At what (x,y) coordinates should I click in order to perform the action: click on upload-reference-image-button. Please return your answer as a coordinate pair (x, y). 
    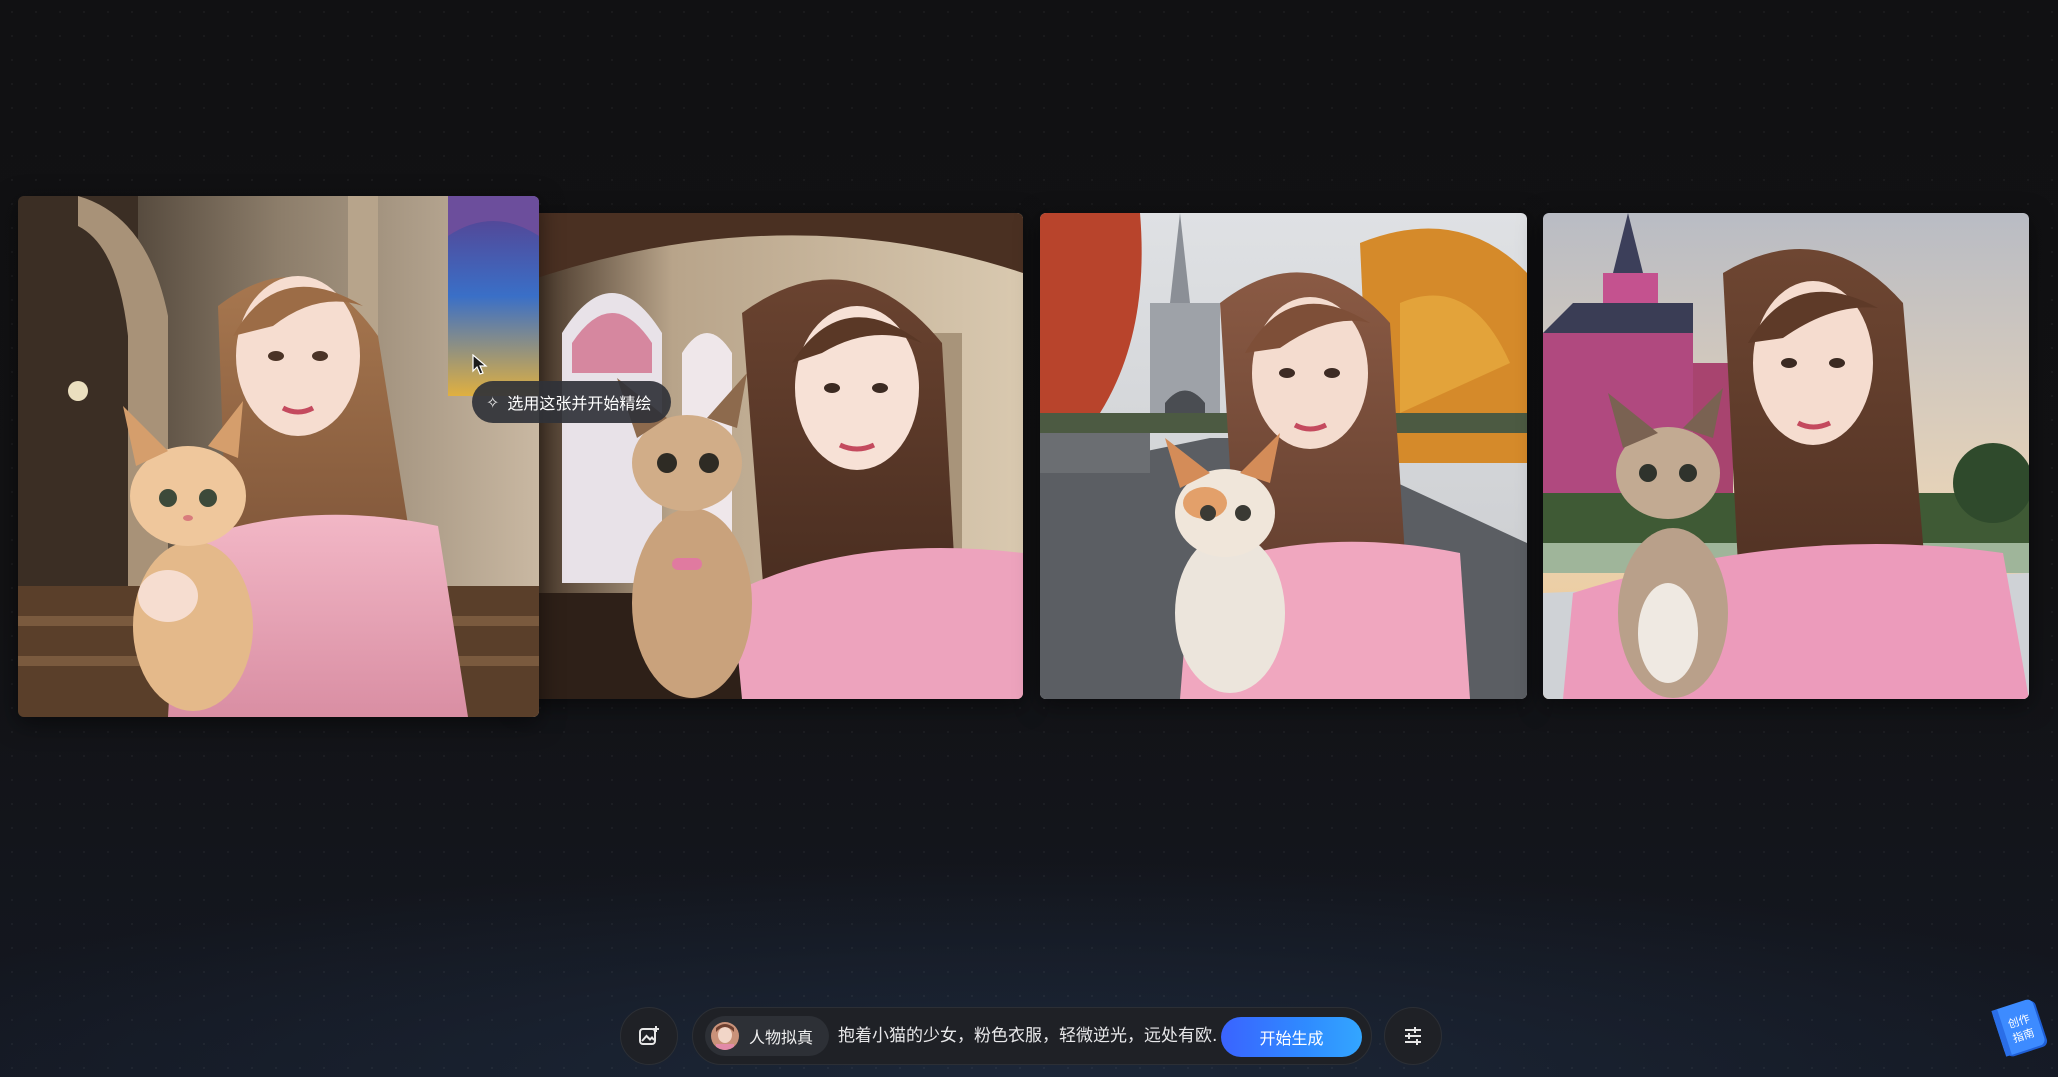
    Looking at the image, I should click on (649, 1036).